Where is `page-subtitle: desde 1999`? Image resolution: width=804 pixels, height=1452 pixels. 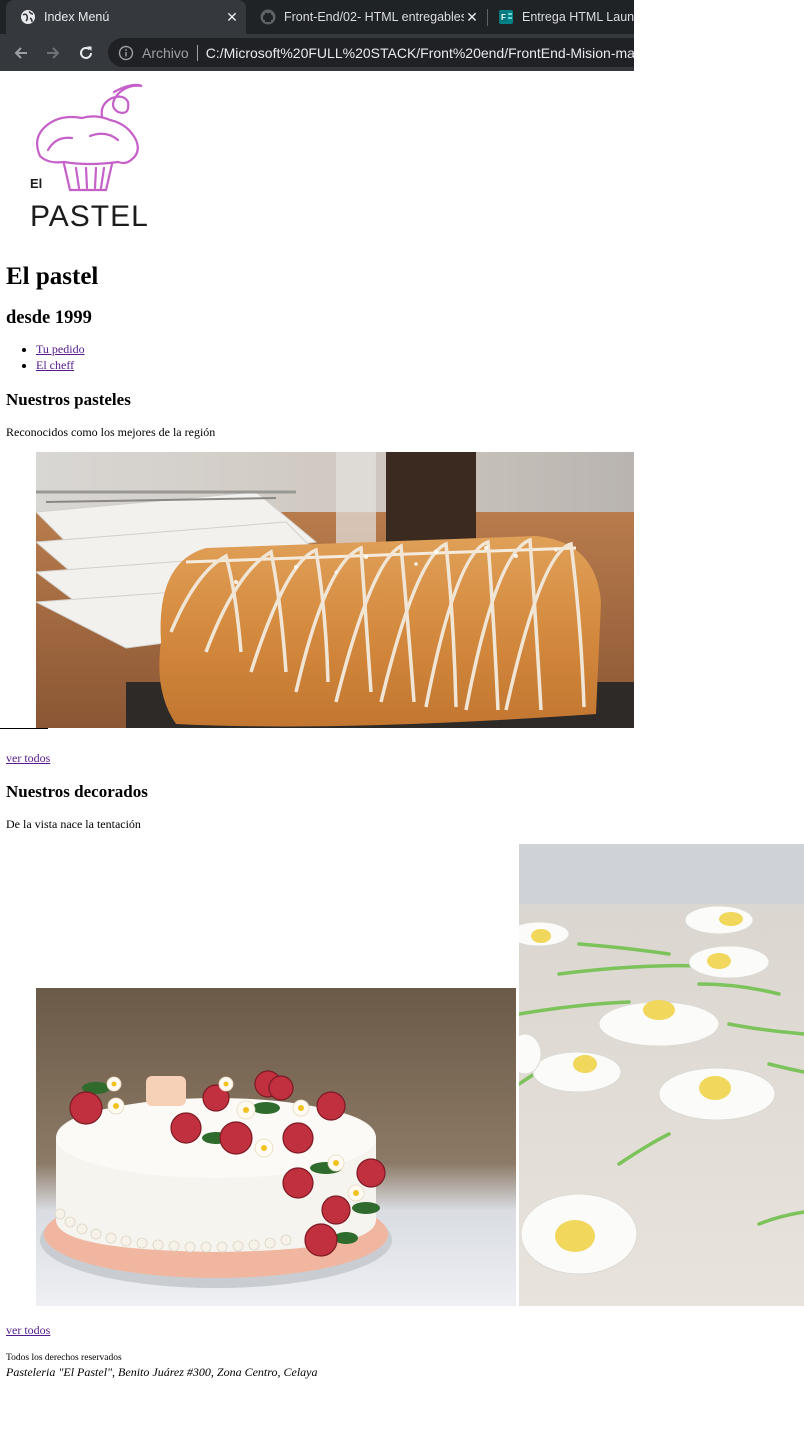
page-subtitle: desde 1999 is located at coordinates (49, 318).